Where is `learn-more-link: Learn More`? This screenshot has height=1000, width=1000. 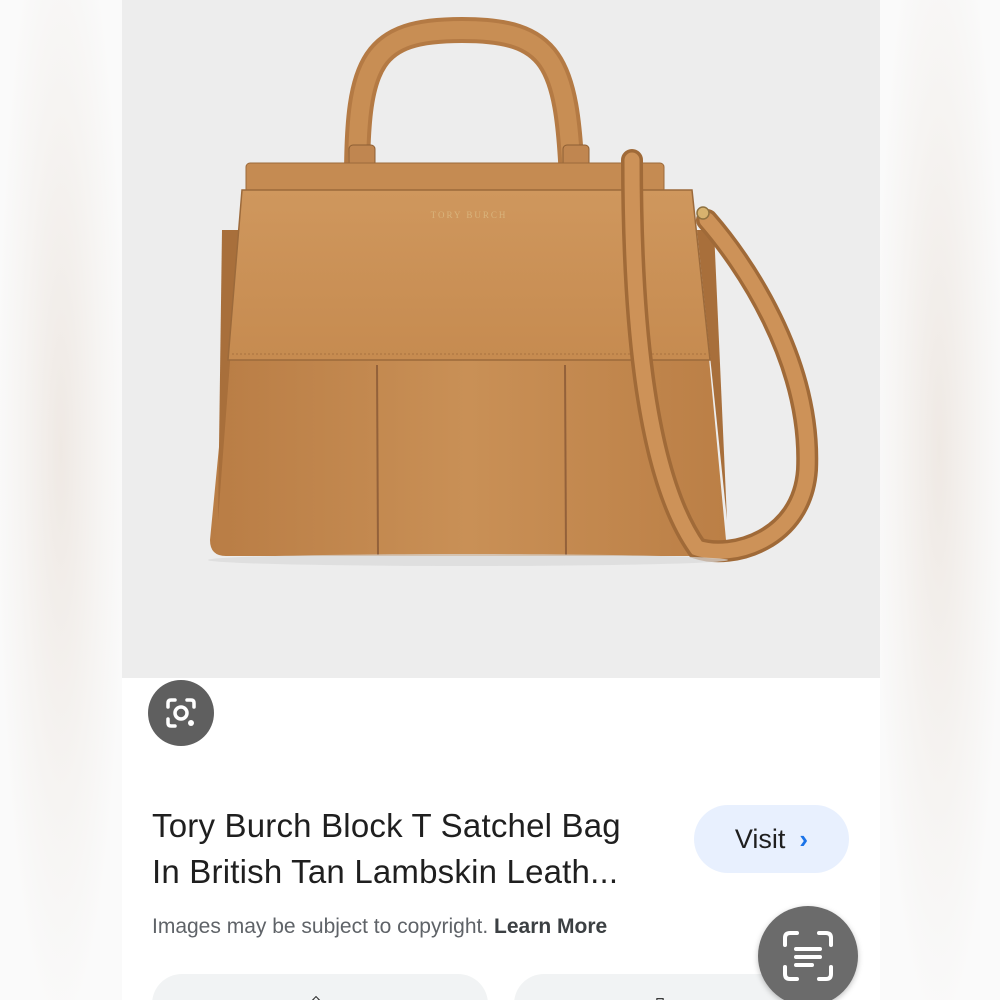 learn-more-link: Learn More is located at coordinates (550, 926).